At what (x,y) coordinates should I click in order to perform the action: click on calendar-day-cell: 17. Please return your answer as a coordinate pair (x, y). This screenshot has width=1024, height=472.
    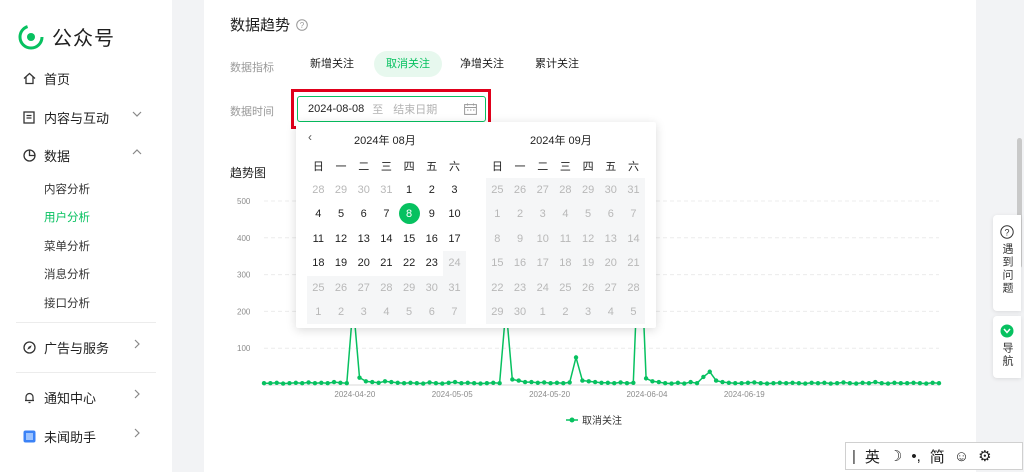
    Looking at the image, I should click on (454, 239).